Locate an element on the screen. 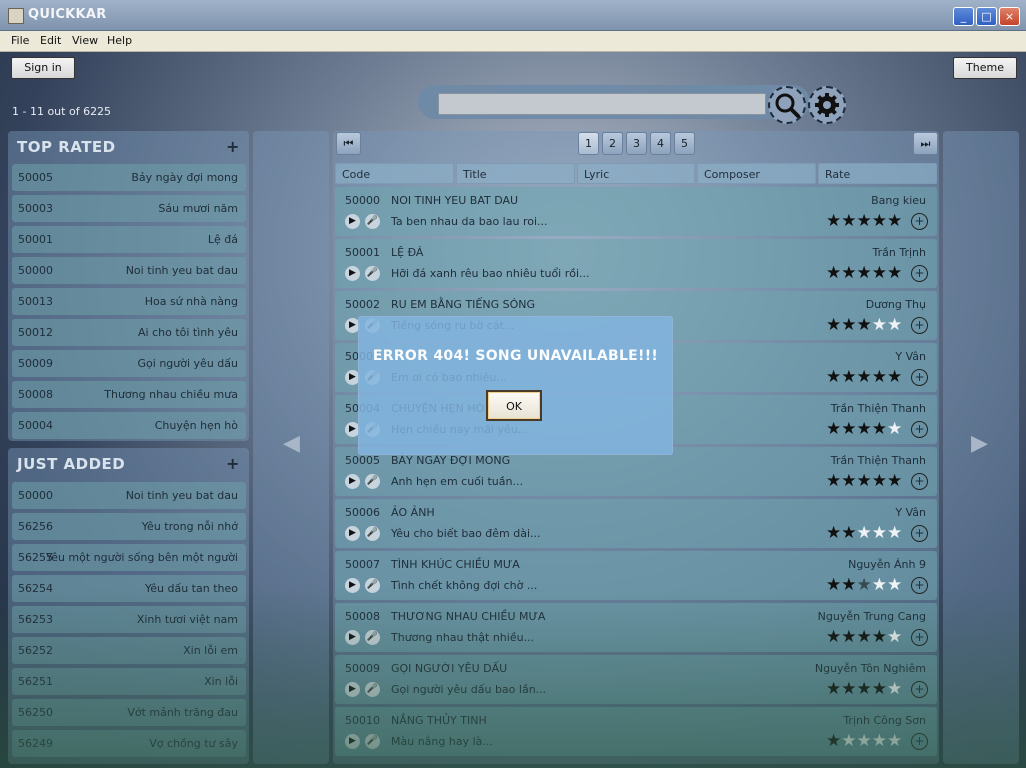  column-header-rate: Rate is located at coordinates (877, 173).